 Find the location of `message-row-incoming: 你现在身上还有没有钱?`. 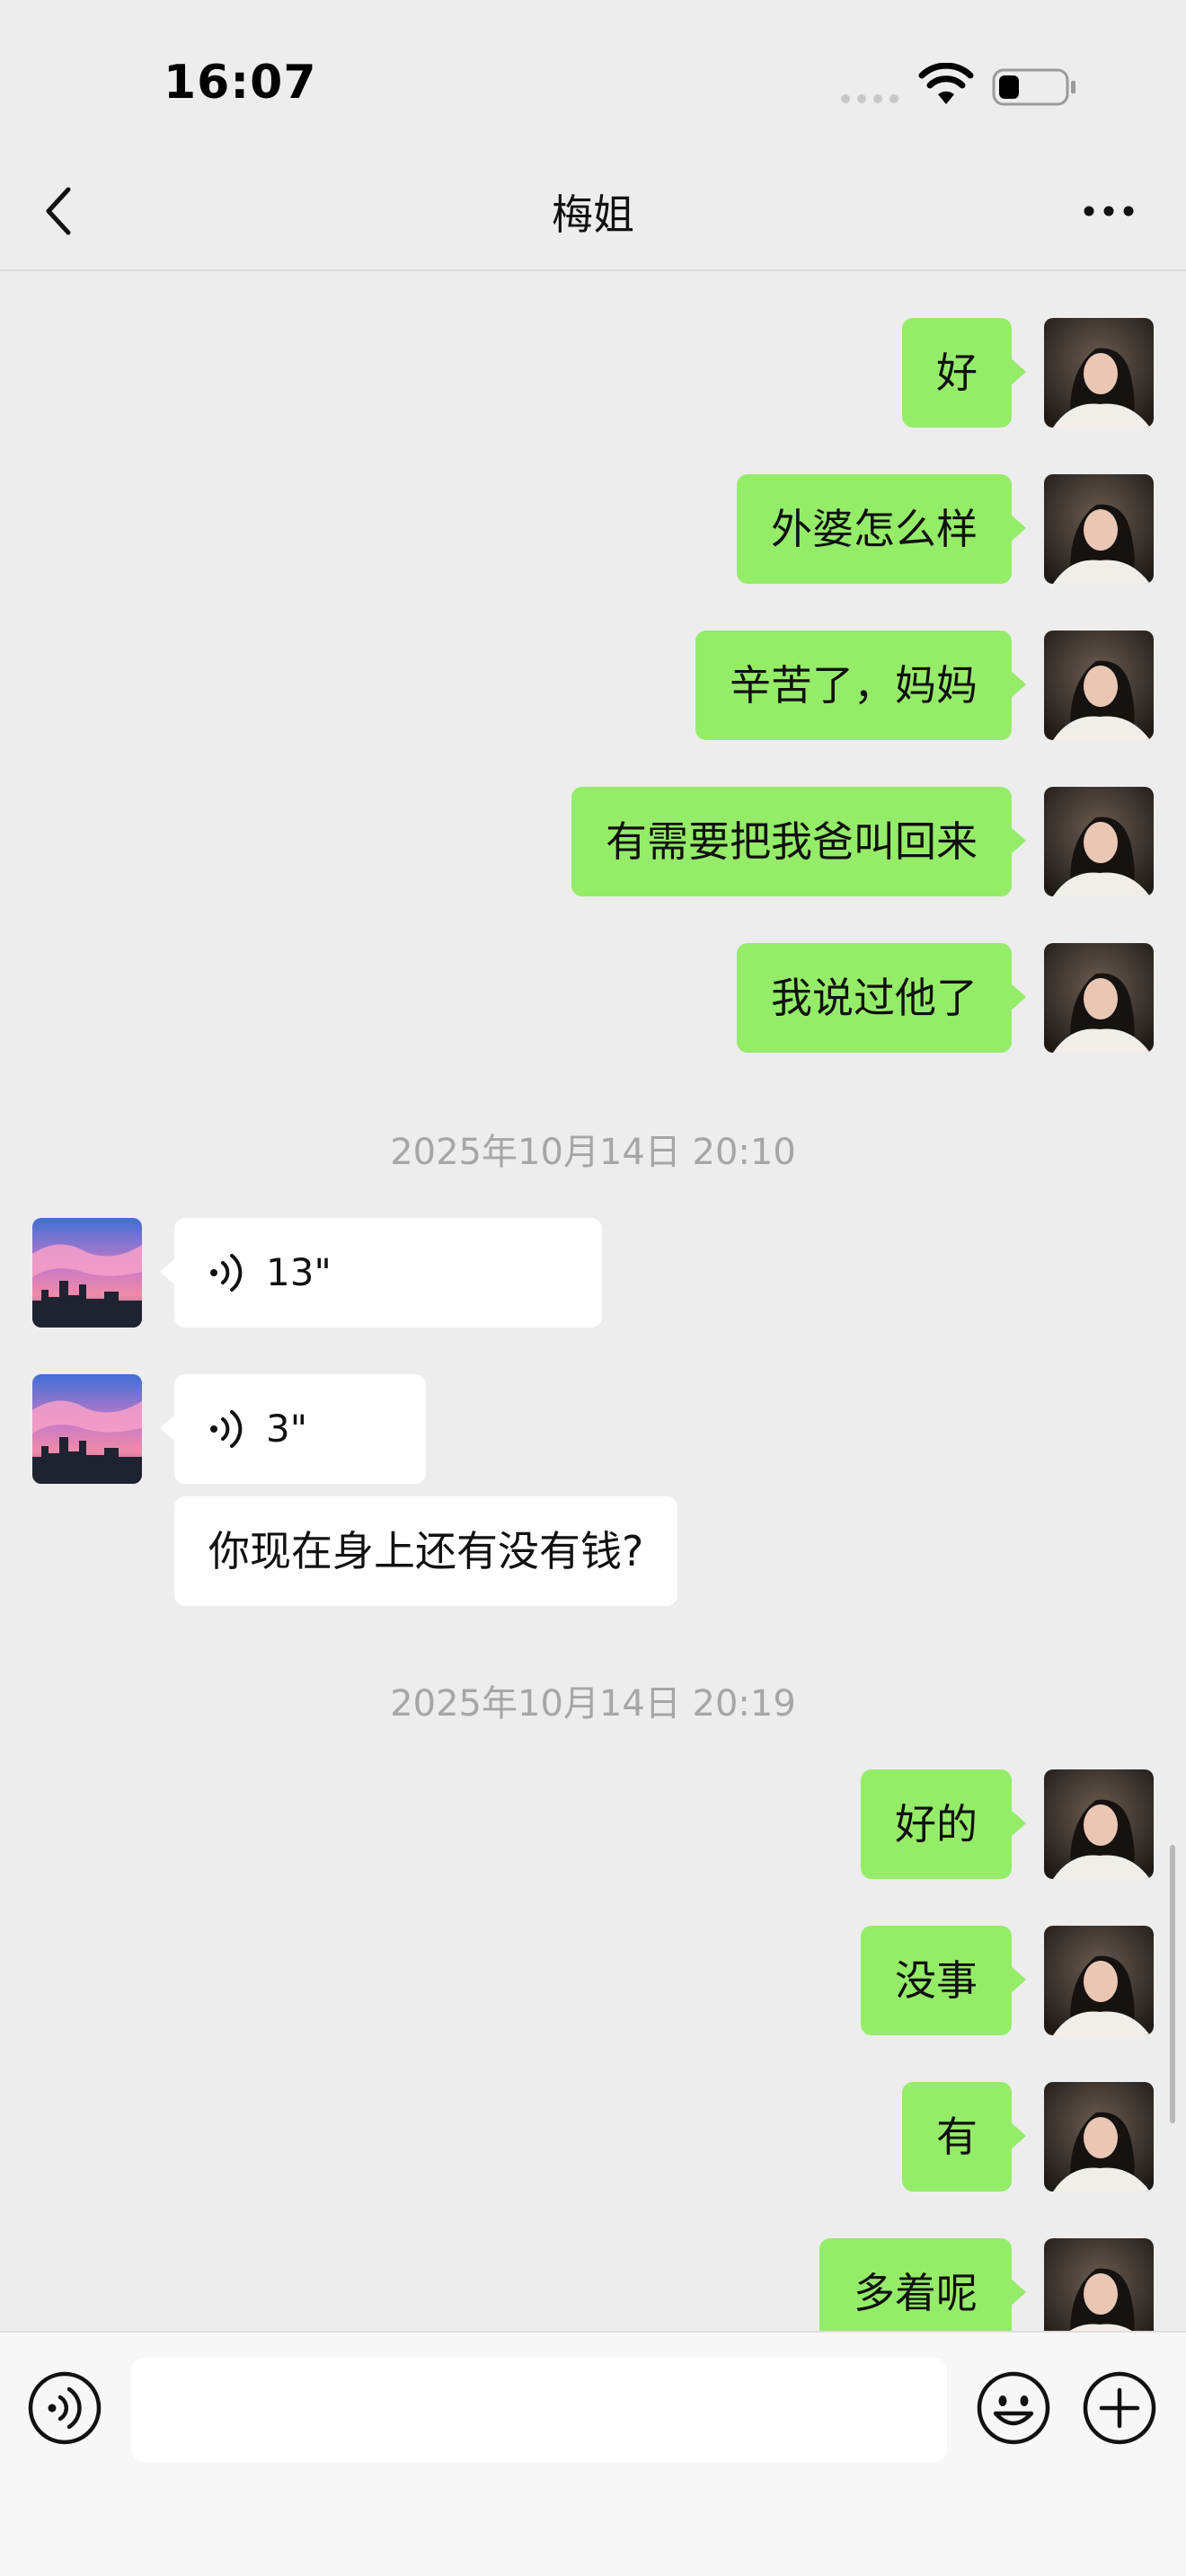

message-row-incoming: 你现在身上还有没有钱? is located at coordinates (593, 1552).